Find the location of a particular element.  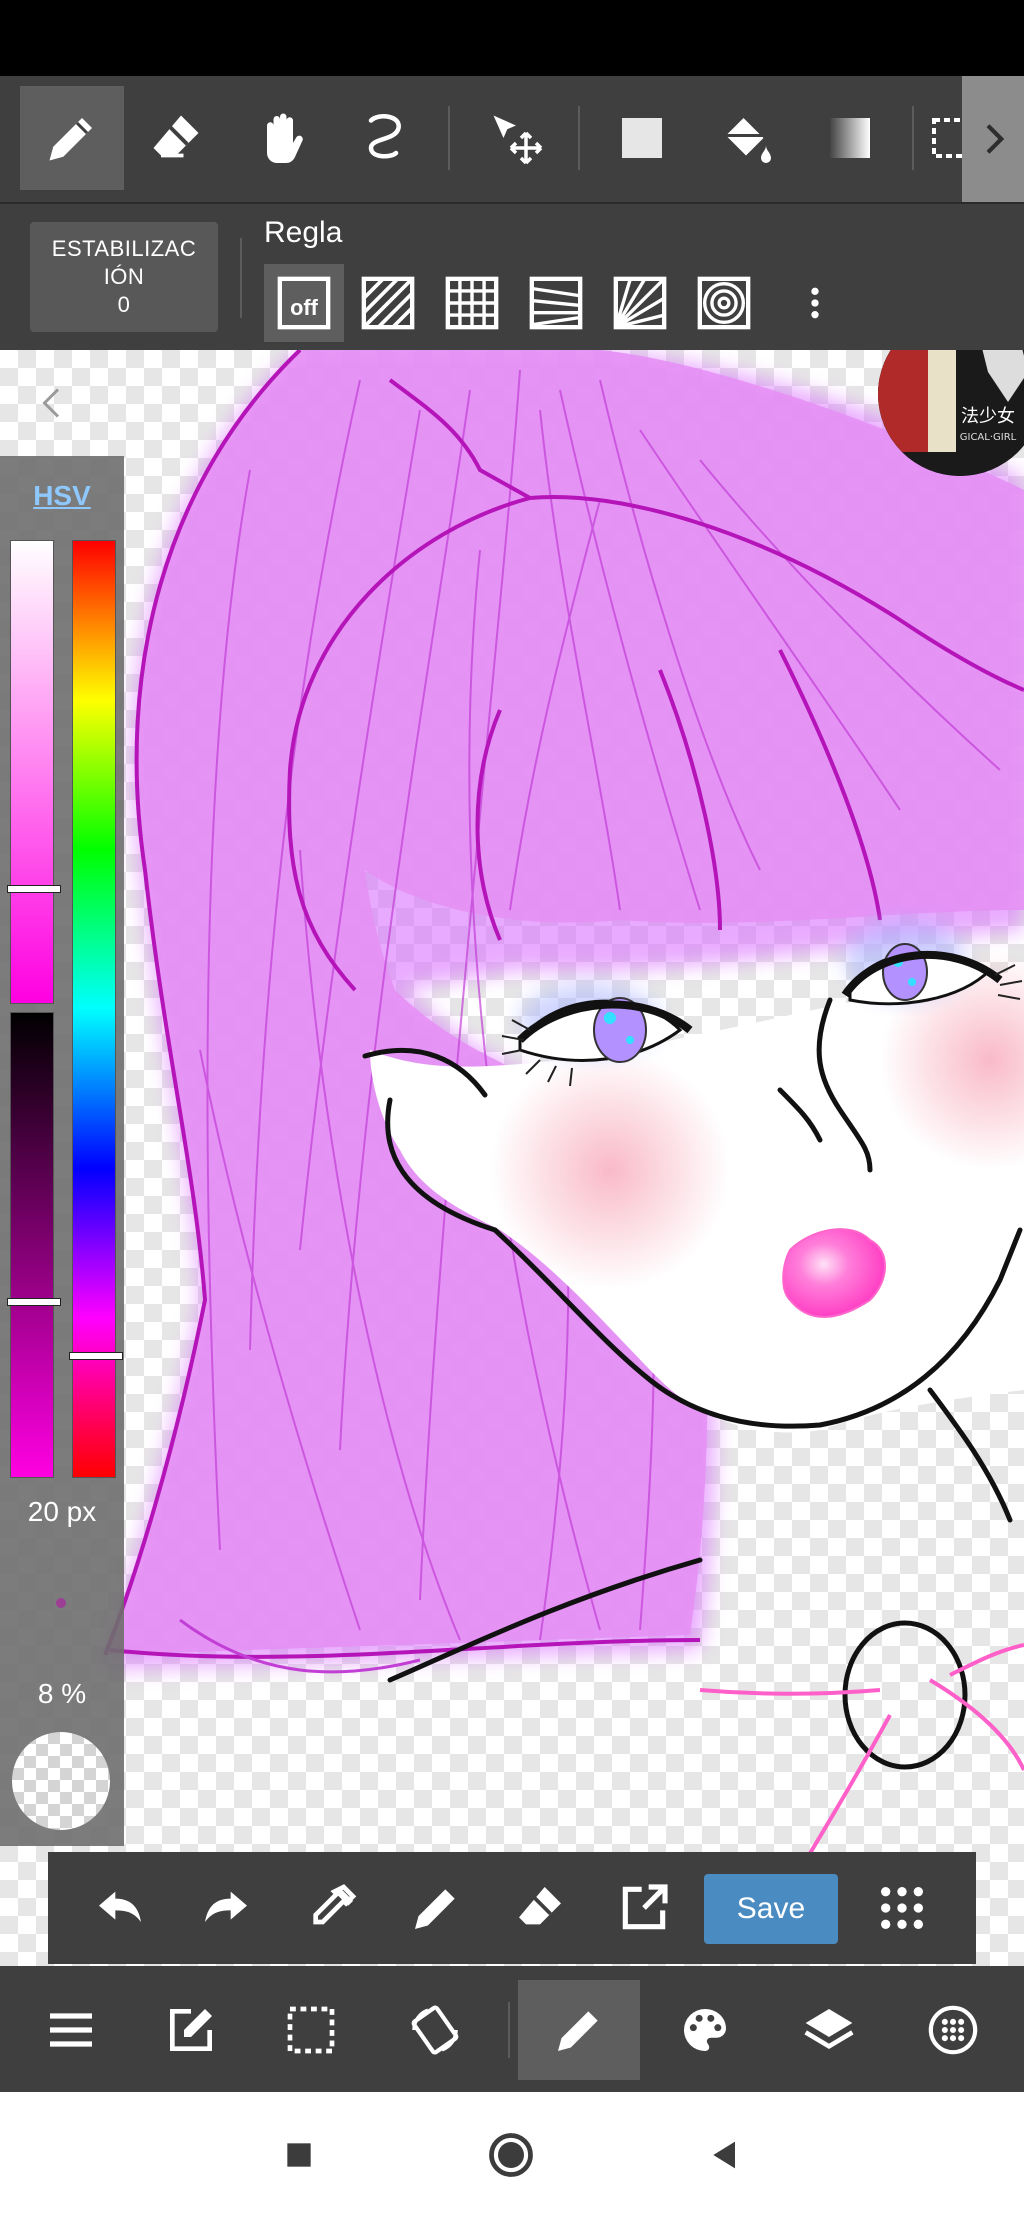

eyedropper-button is located at coordinates (332, 1908).